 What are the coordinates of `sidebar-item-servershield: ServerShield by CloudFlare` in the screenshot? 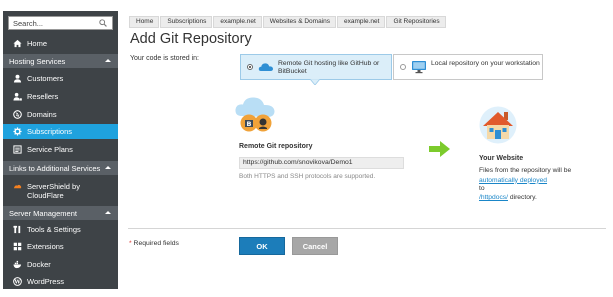 It's located at (60, 191).